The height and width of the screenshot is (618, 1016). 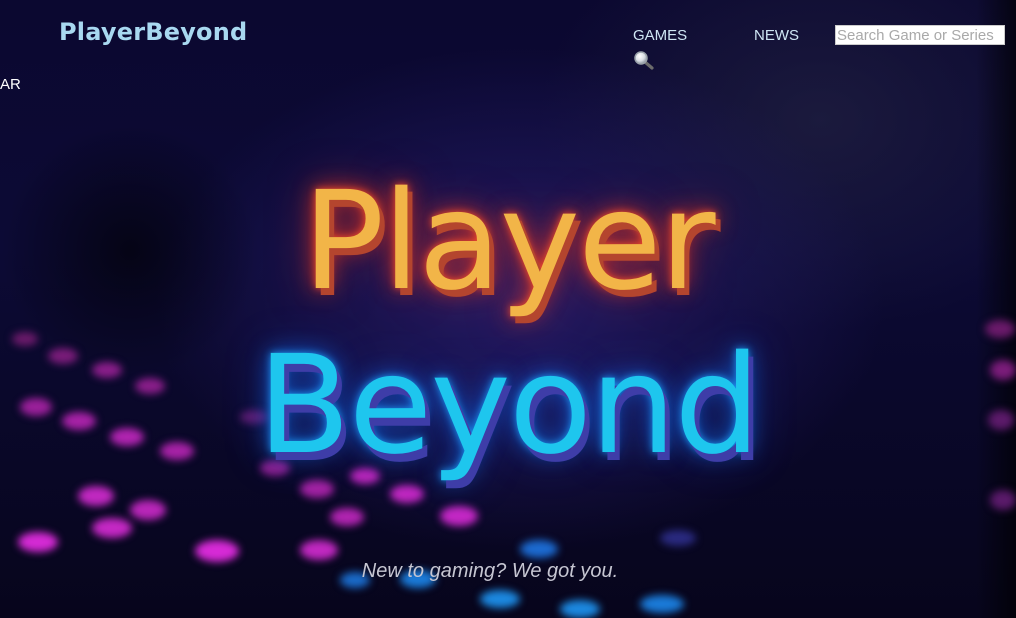 What do you see at coordinates (776, 35) in the screenshot?
I see `nav-news-link: NEWS` at bounding box center [776, 35].